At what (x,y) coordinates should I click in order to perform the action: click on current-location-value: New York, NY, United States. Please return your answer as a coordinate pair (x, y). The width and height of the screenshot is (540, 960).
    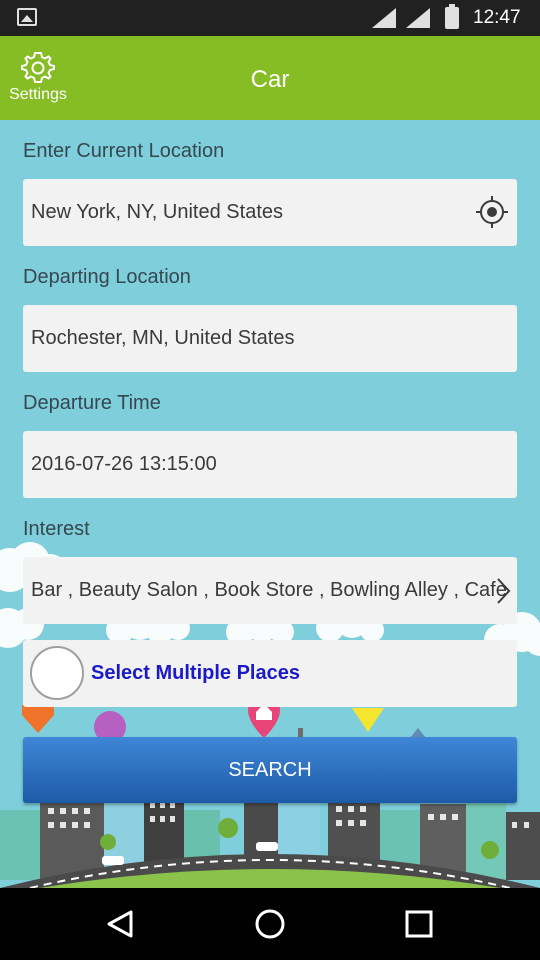
    Looking at the image, I should click on (157, 212).